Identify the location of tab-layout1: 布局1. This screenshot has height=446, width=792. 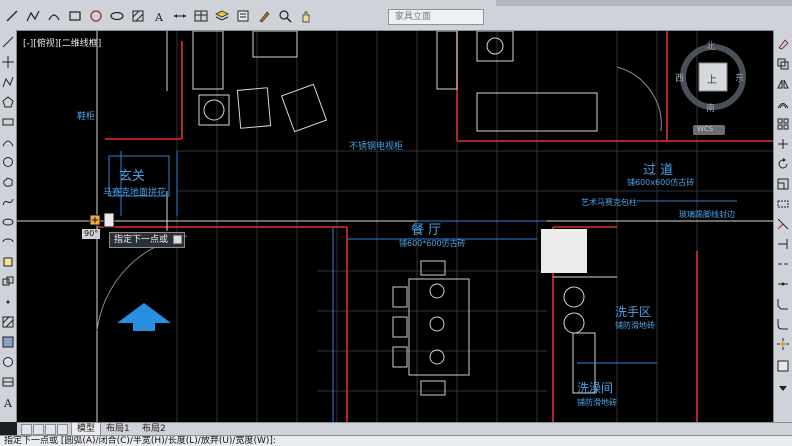
(118, 429).